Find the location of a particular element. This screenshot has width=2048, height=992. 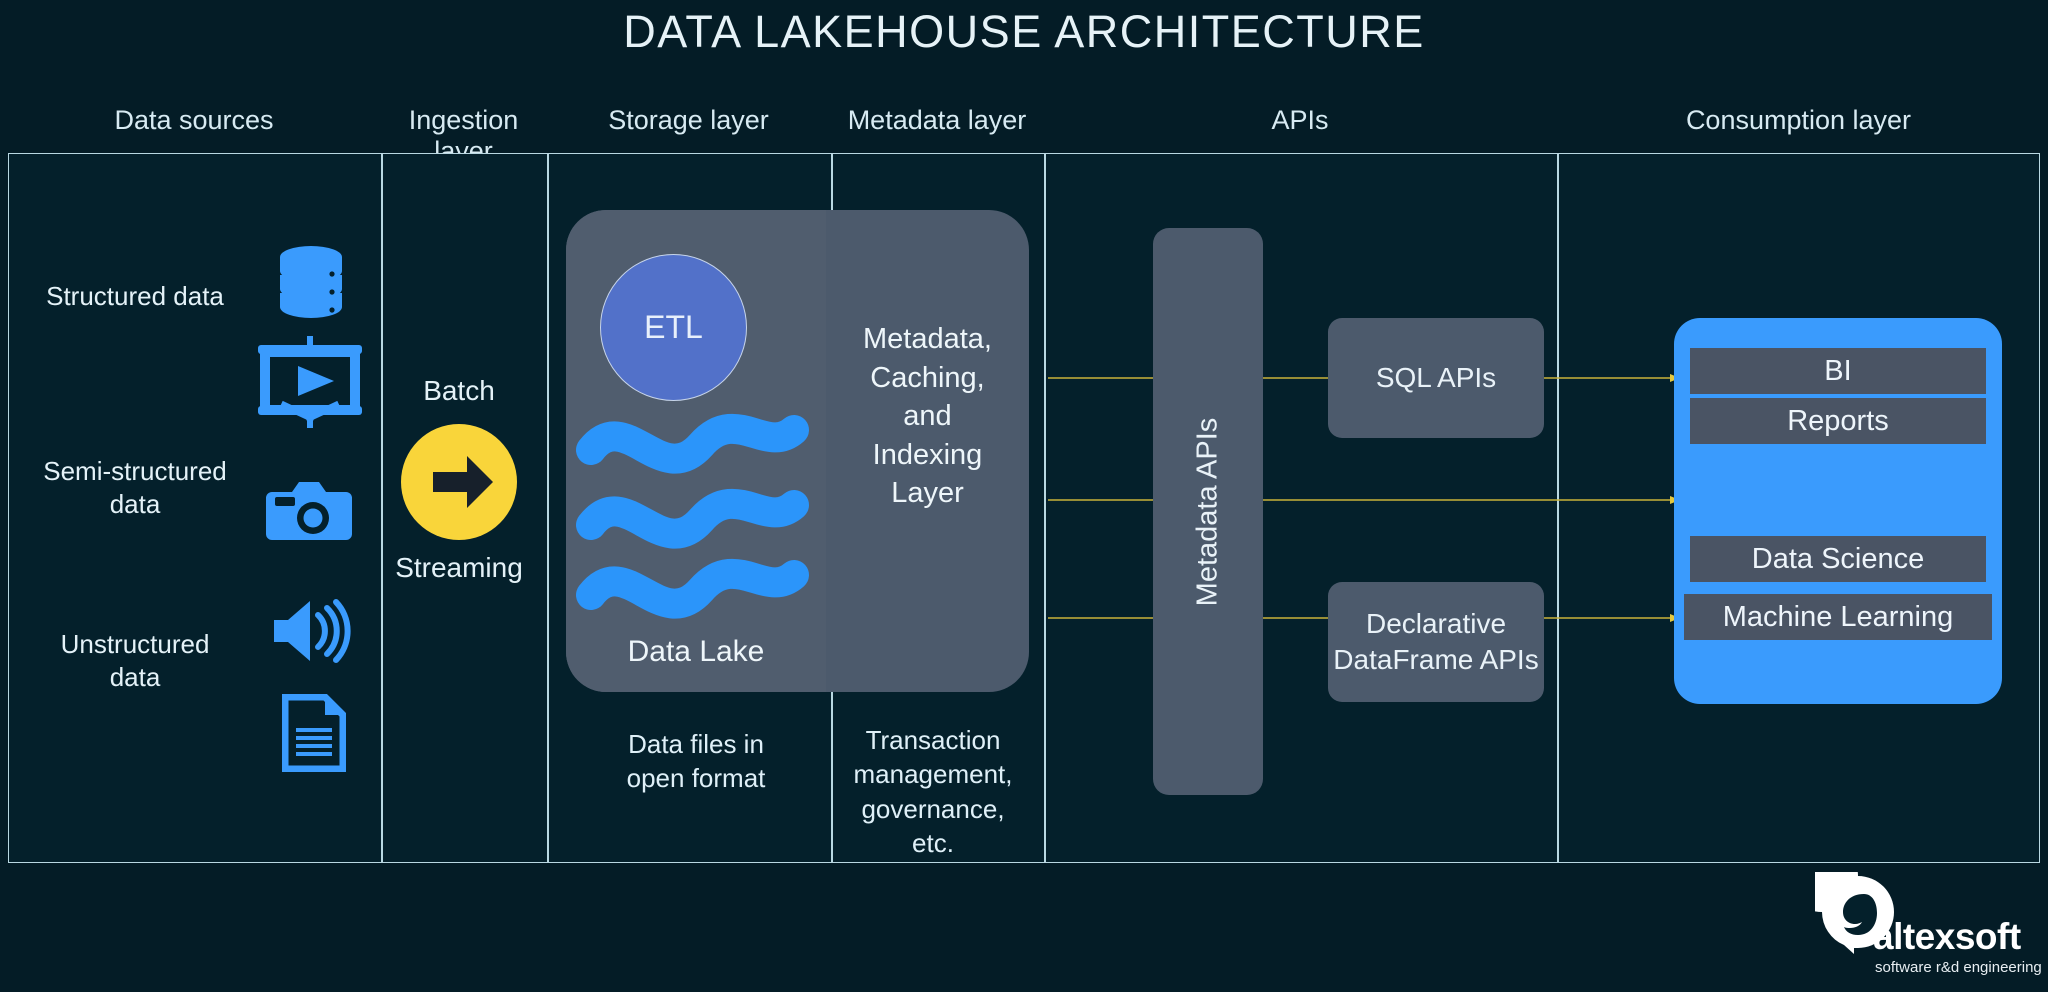

column-header-storage: Storage layer is located at coordinates (688, 120).